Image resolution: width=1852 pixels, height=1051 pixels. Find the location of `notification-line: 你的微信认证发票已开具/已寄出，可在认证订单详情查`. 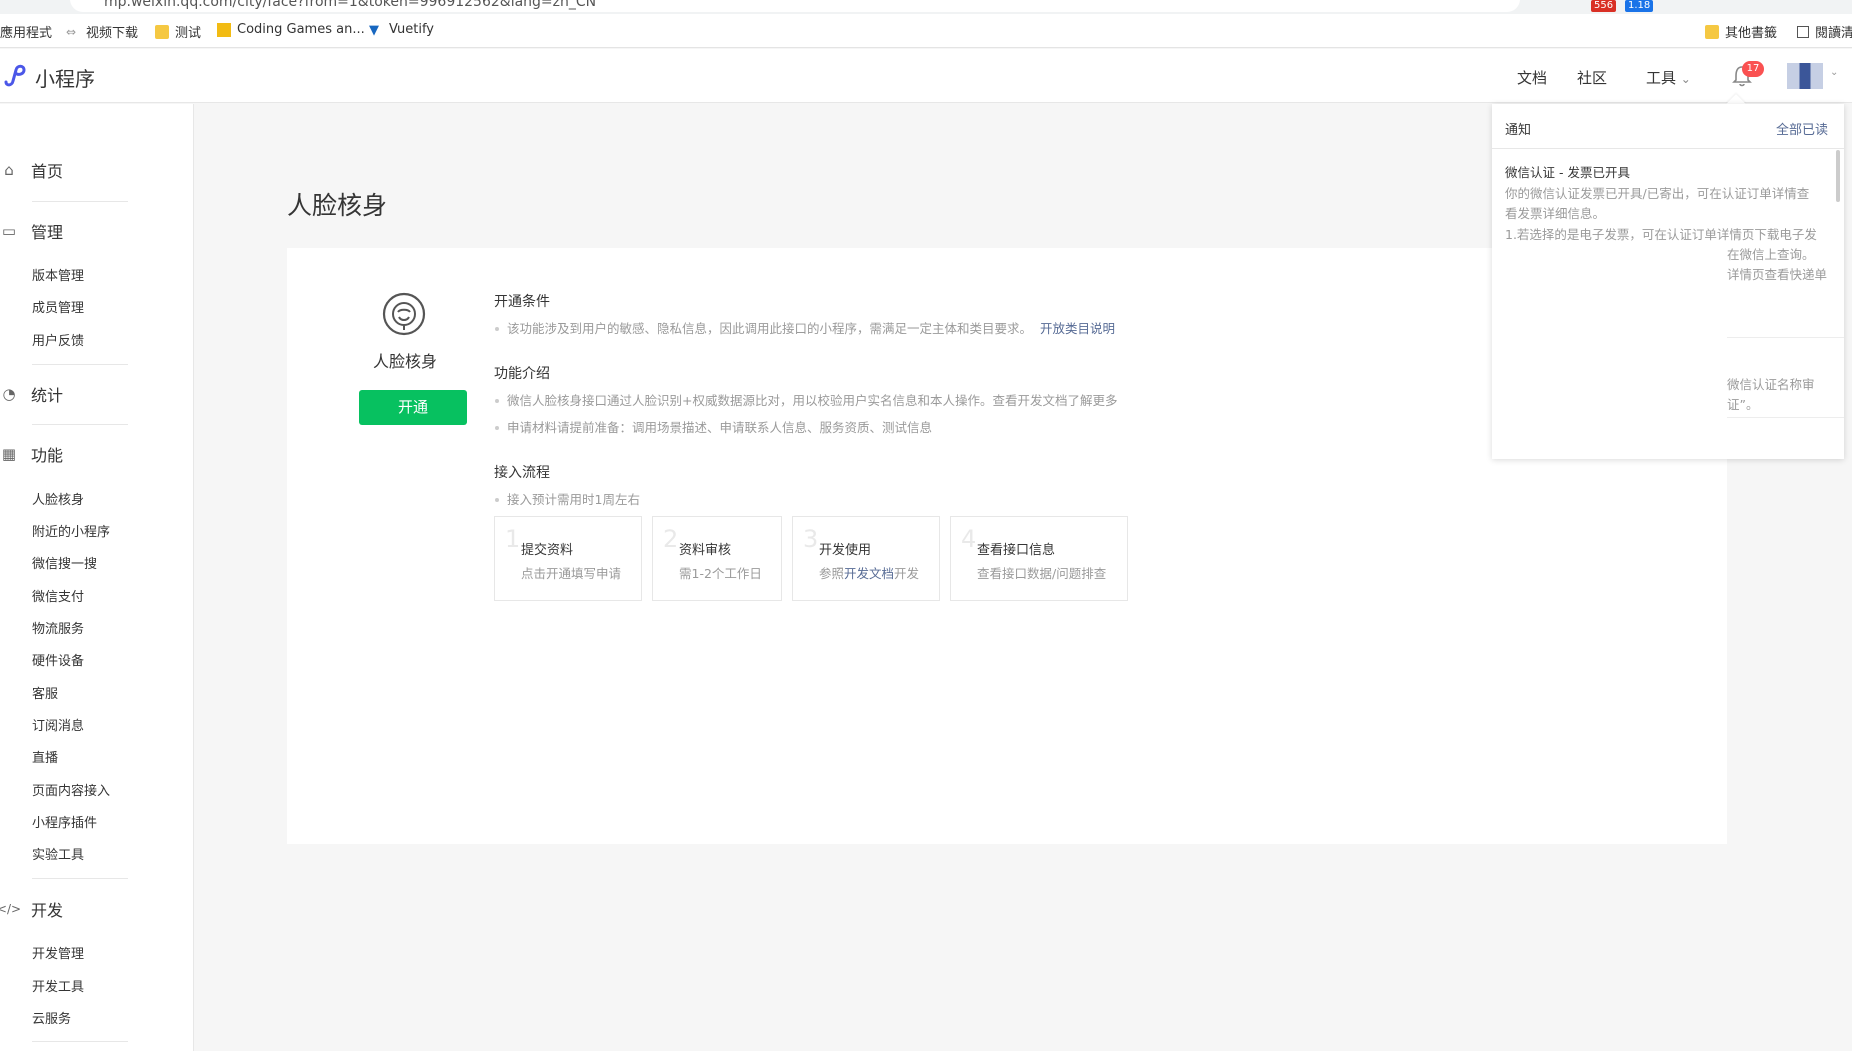

notification-line: 你的微信认证发票已开具/已寄出，可在认证订单详情查 is located at coordinates (1657, 193).